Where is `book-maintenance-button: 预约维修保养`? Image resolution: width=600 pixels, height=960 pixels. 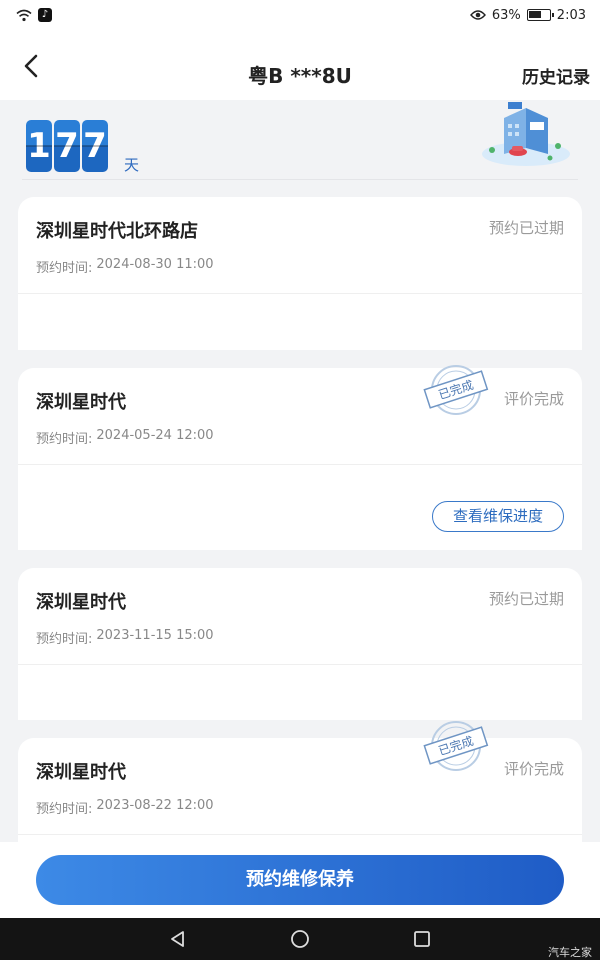 book-maintenance-button: 预约维修保养 is located at coordinates (300, 880).